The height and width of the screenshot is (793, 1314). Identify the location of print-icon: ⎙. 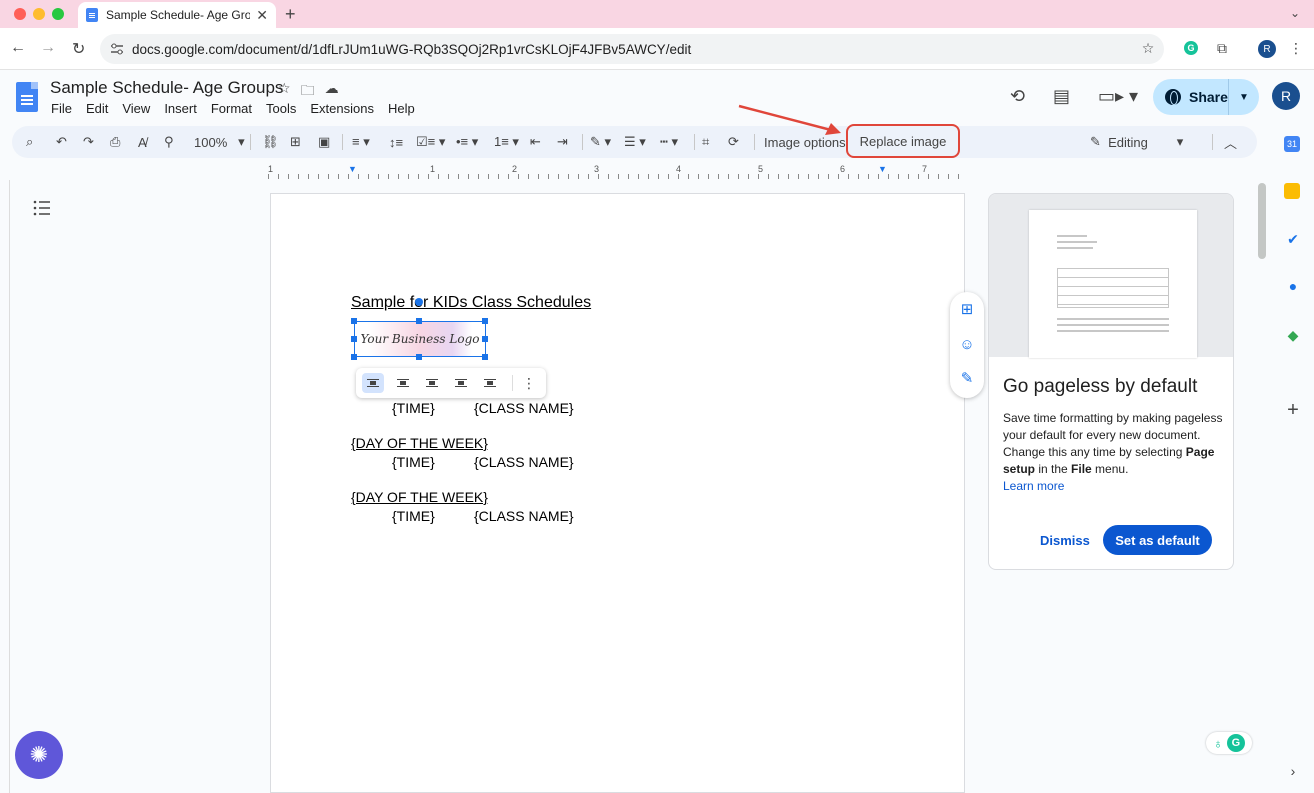
(115, 142).